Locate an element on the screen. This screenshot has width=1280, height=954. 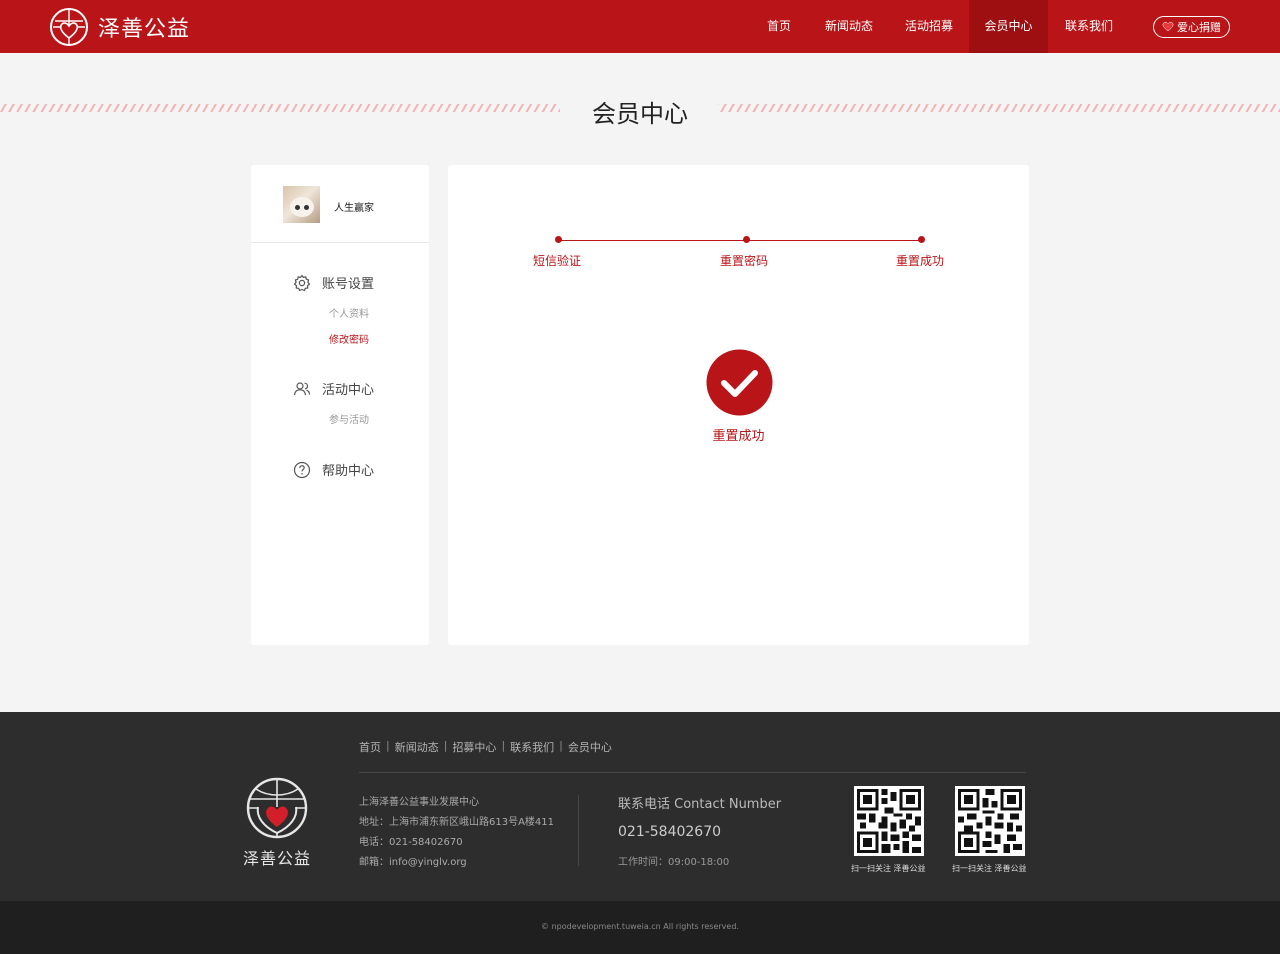
sub-item-joined-activities: 参与活动 is located at coordinates (349, 418).